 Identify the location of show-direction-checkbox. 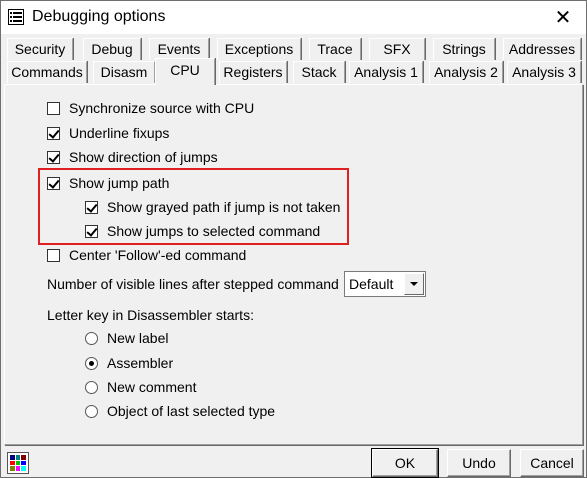
(53, 157).